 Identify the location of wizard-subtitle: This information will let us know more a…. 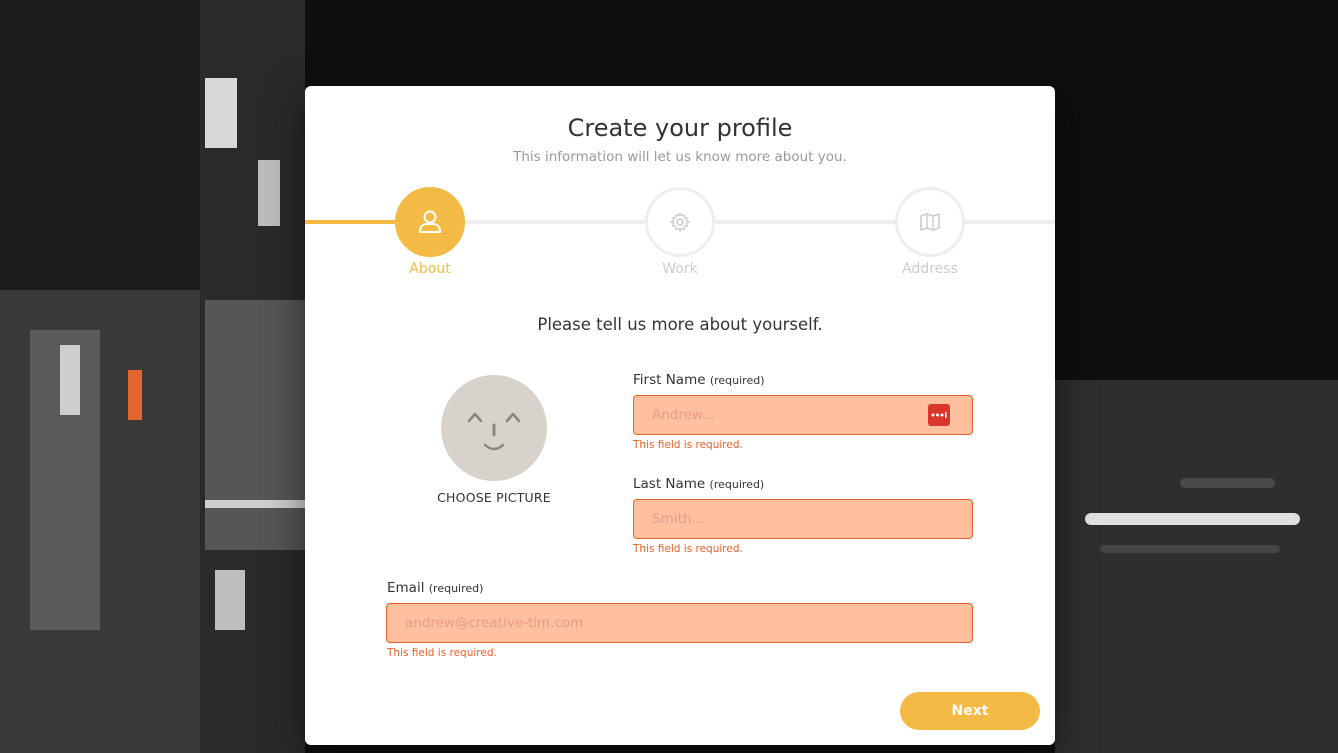
(680, 157).